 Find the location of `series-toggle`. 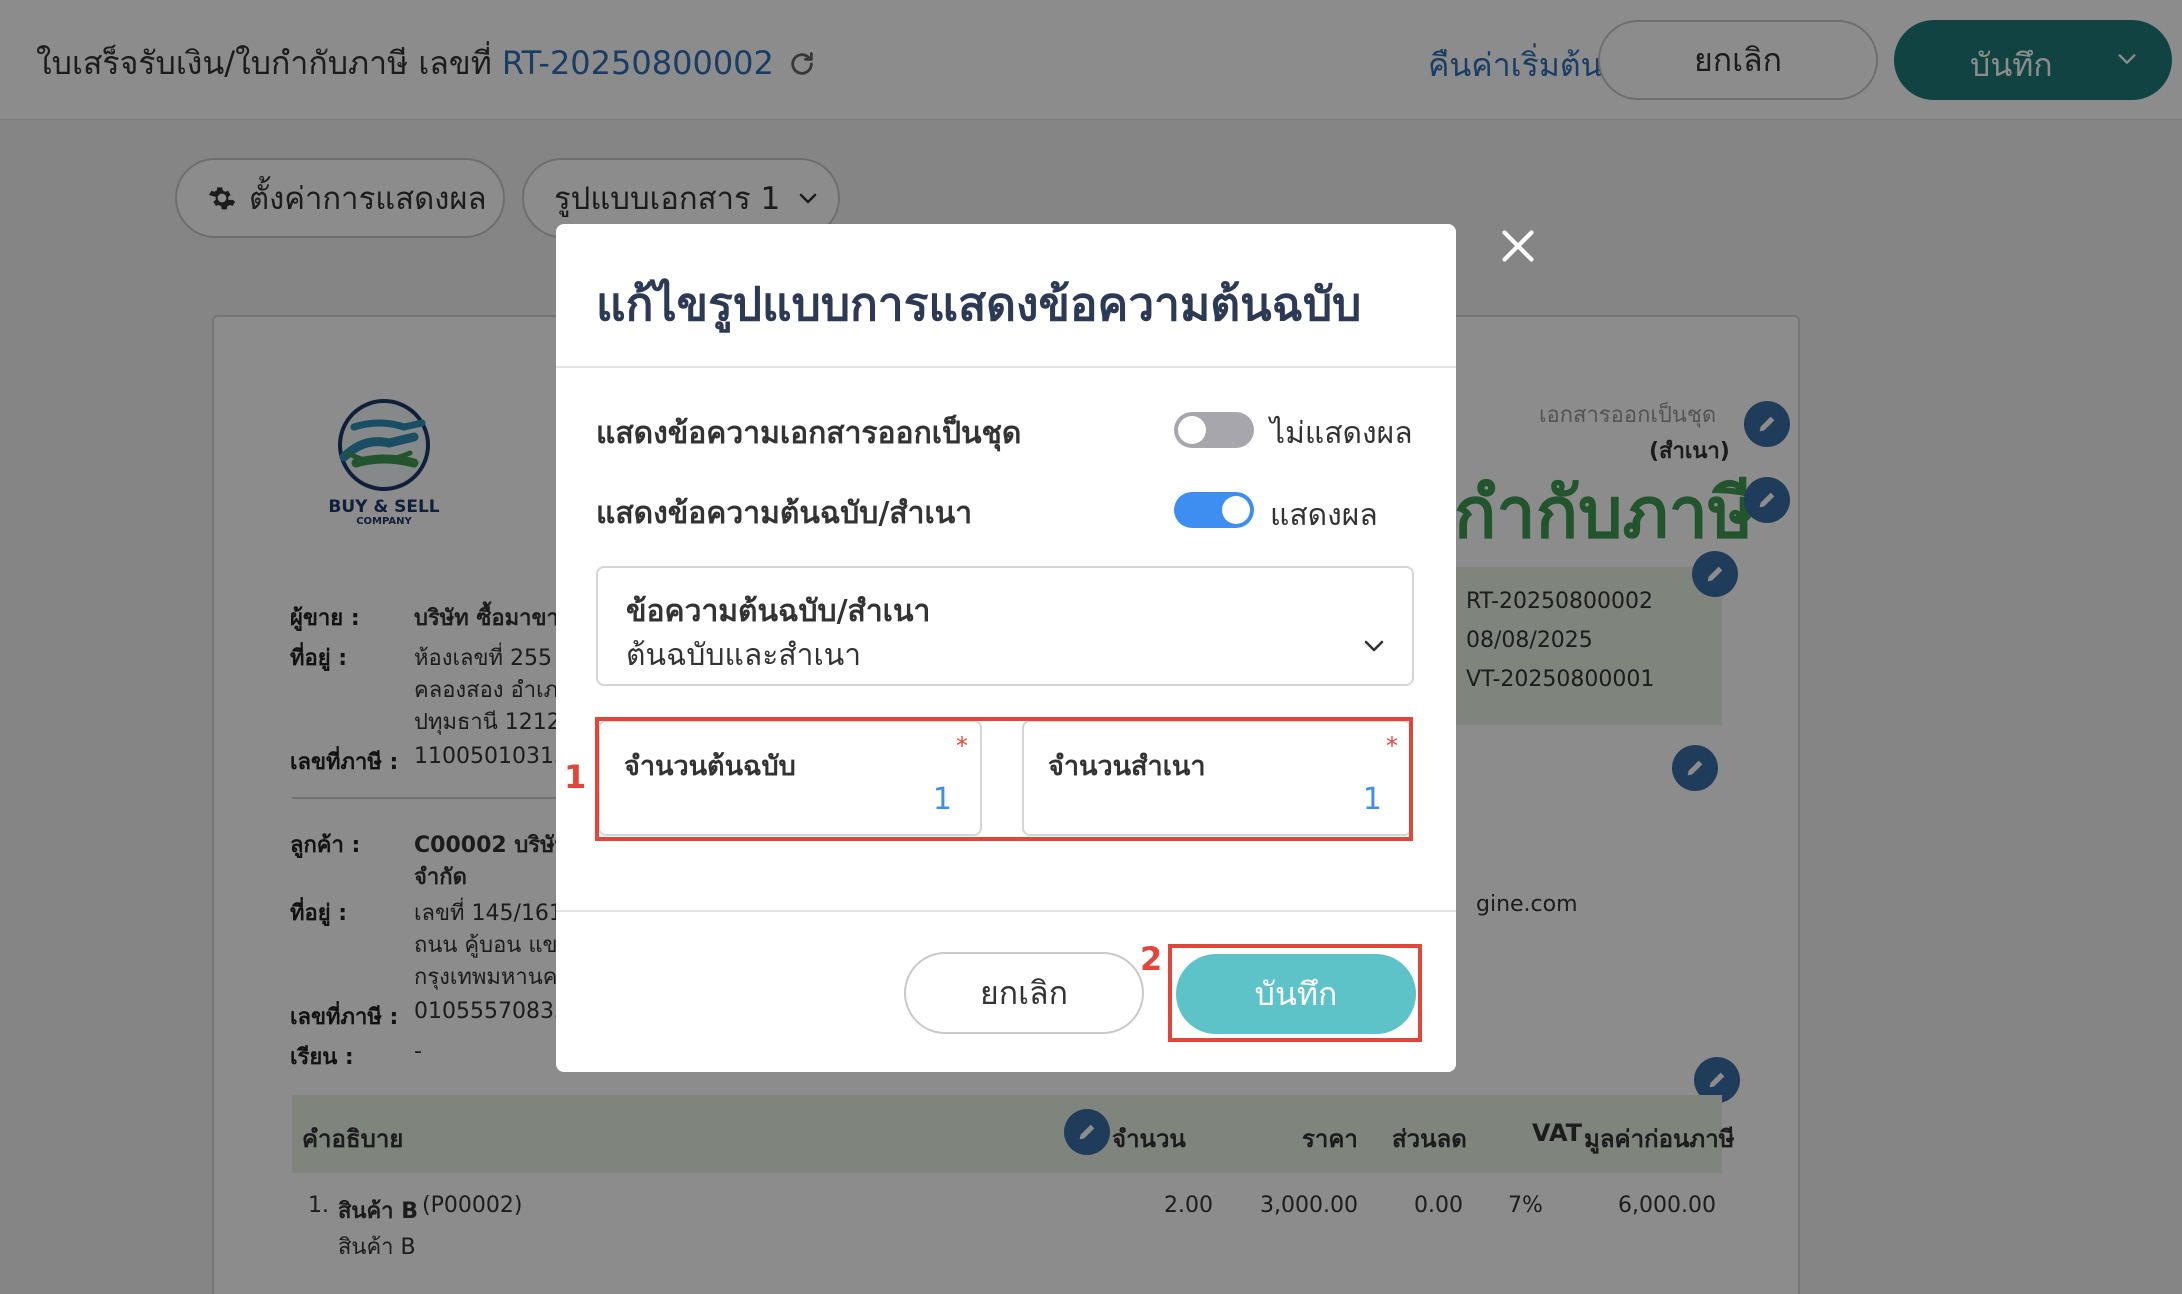

series-toggle is located at coordinates (1214, 430).